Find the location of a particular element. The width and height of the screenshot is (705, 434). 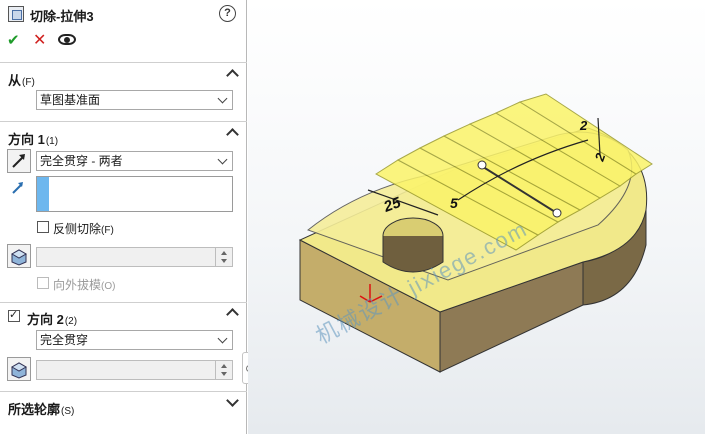

selected-contours-section-header: 所选轮廓(S) is located at coordinates (123, 405).